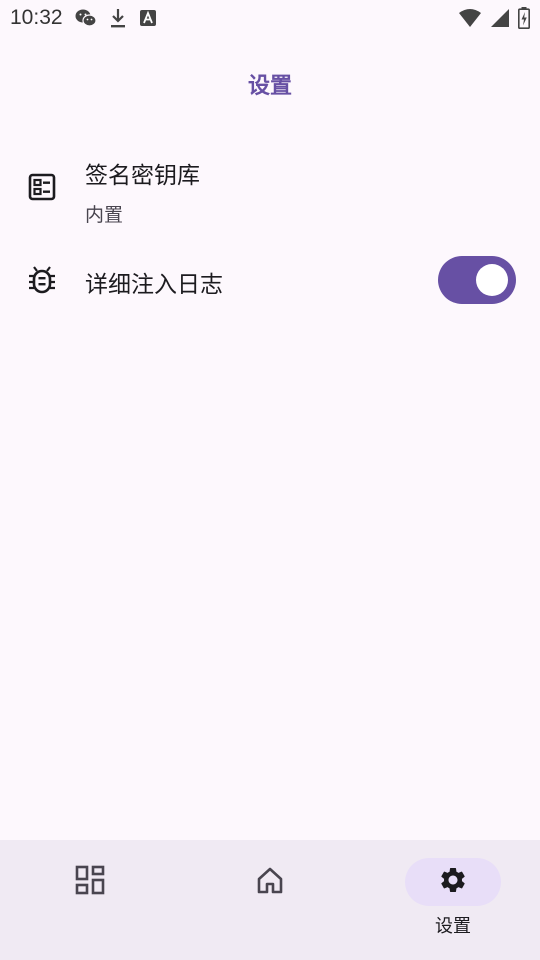  I want to click on home-icon, so click(270, 882).